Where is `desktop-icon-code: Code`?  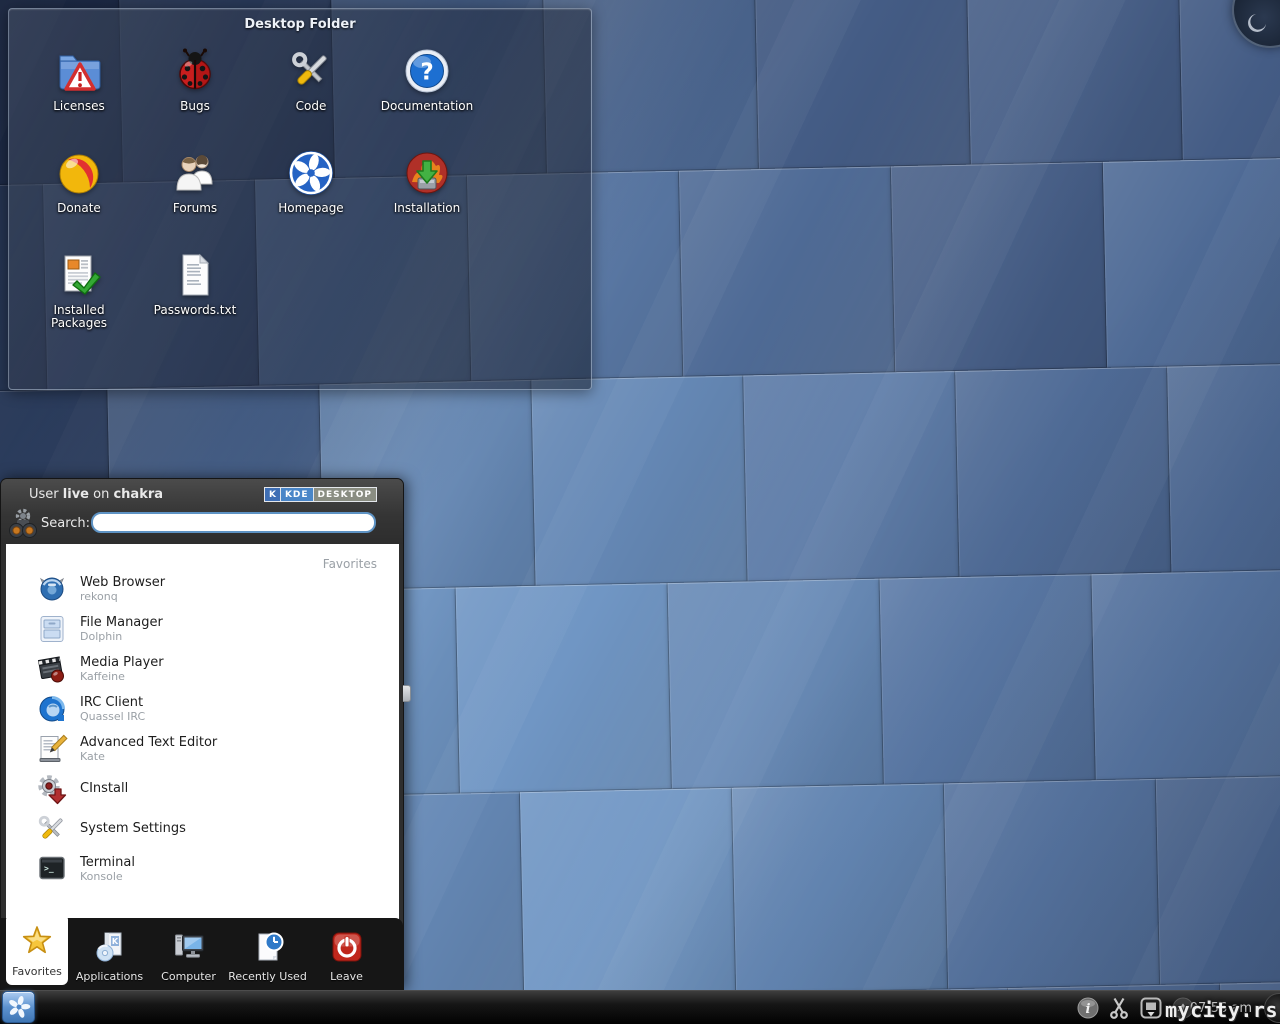
desktop-icon-code: Code is located at coordinates (311, 98).